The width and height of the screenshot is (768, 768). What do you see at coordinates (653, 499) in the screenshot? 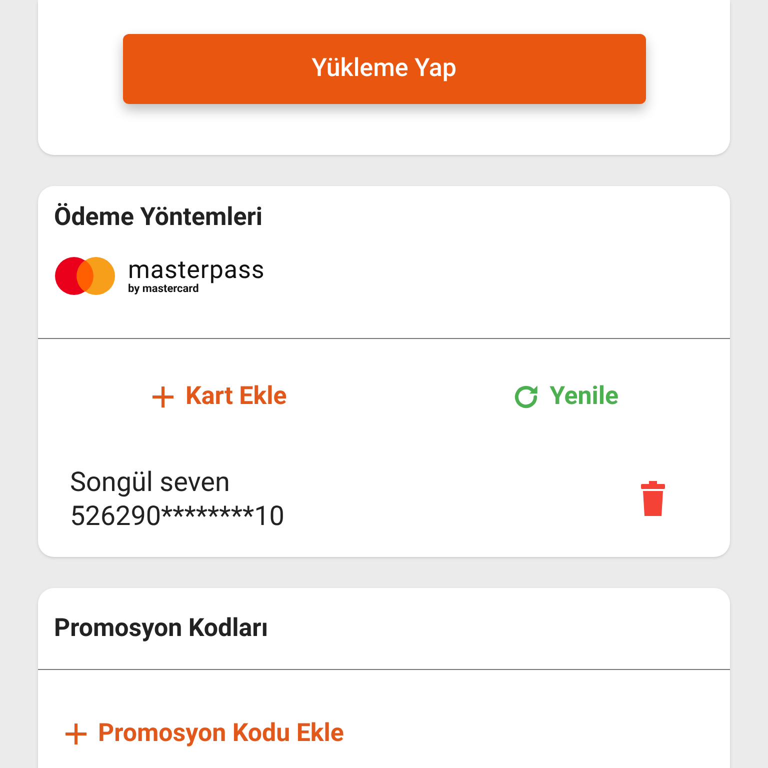
I see `delete-icon` at bounding box center [653, 499].